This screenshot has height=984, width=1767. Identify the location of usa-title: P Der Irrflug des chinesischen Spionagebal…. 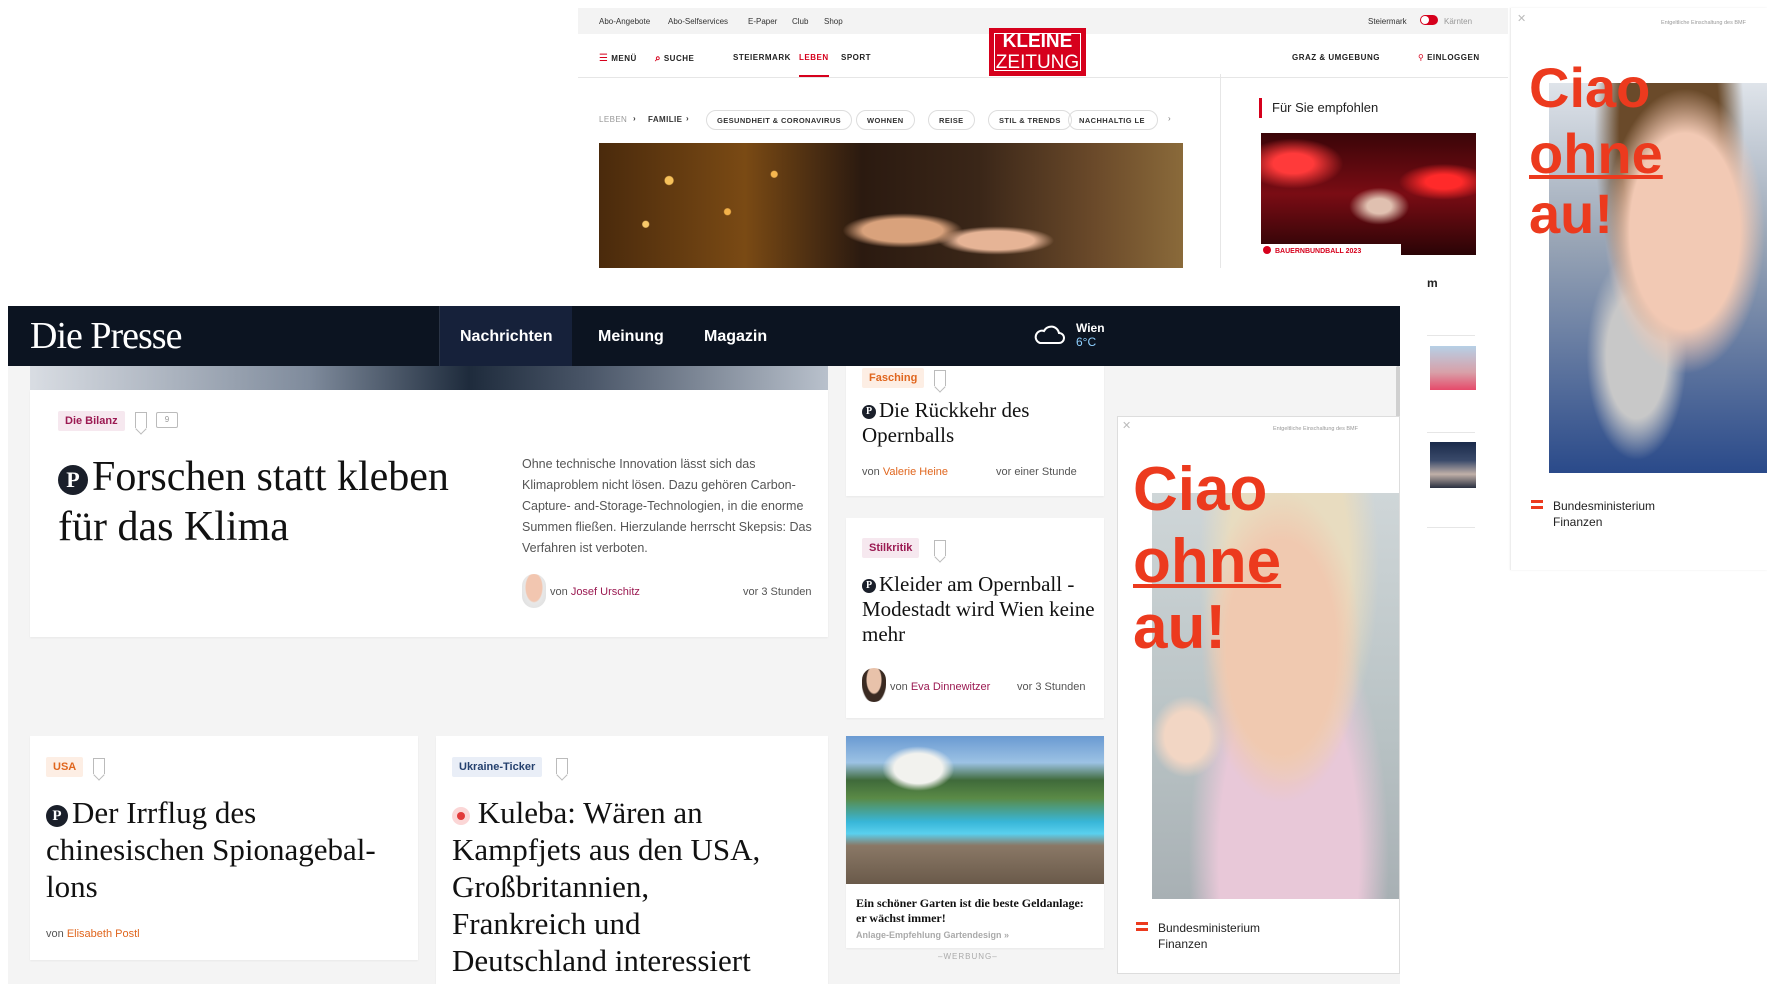
(226, 849).